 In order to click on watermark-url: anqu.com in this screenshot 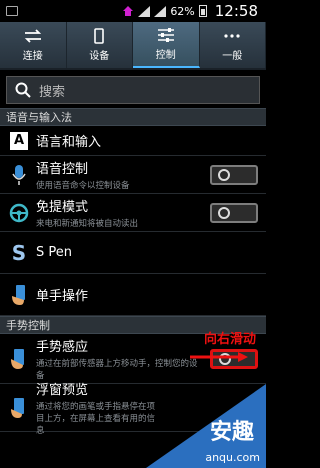, I will do `click(232, 457)`.